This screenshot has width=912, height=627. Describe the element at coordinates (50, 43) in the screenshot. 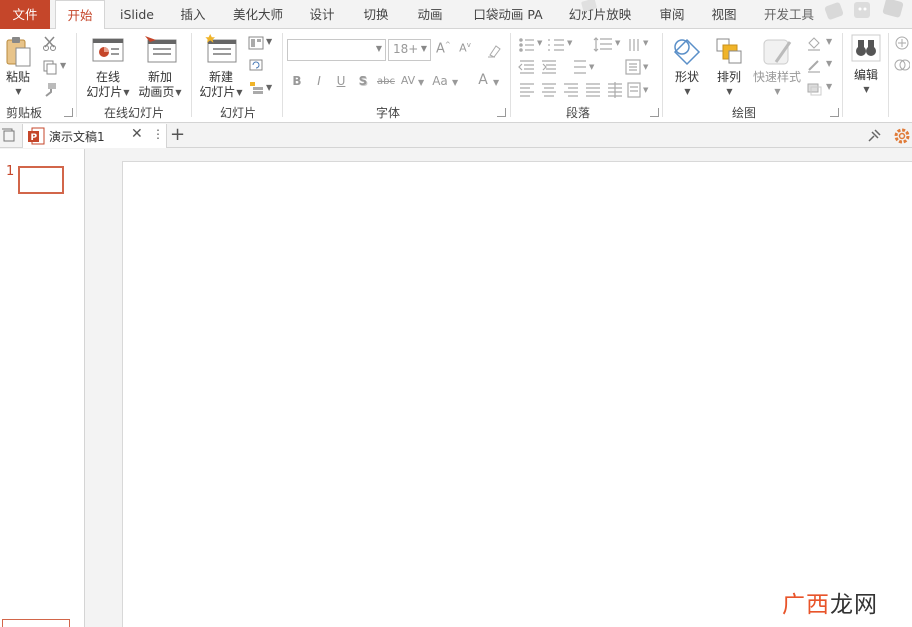

I see `cut-icon` at that location.